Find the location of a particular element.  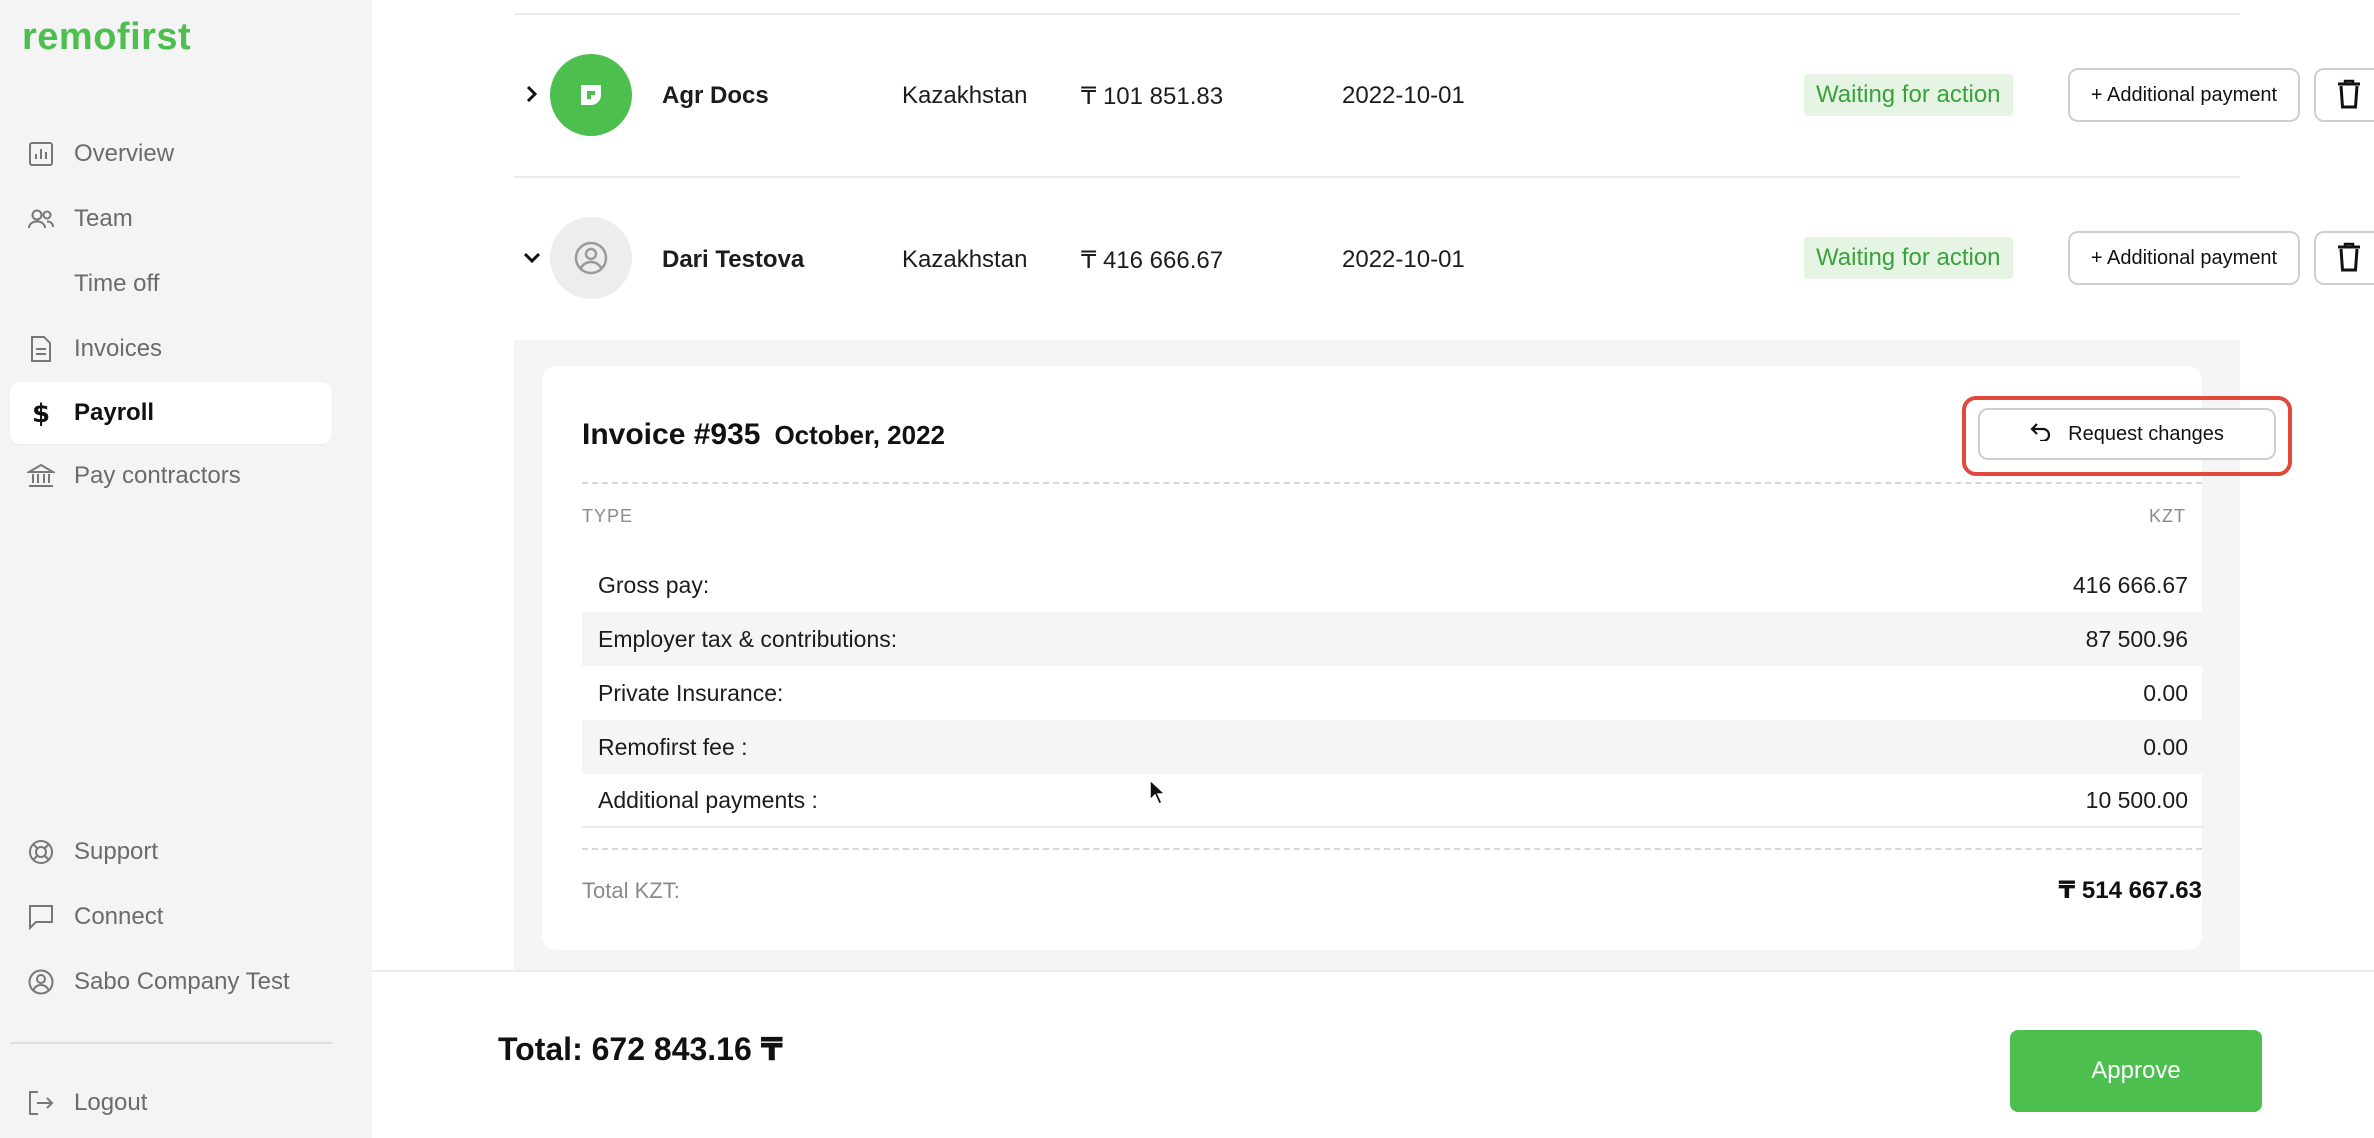

line-value: 416 666.67 is located at coordinates (2130, 584).